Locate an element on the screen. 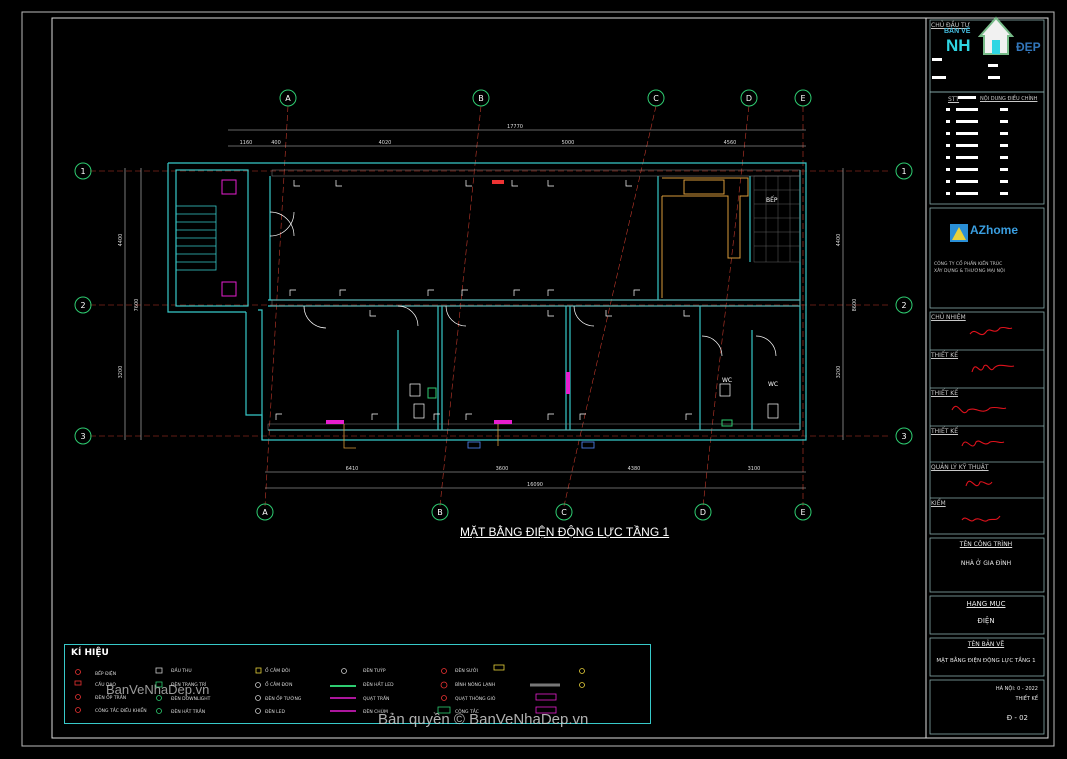 The height and width of the screenshot is (759, 1067). dim-top-seg-2: 400 is located at coordinates (276, 143).